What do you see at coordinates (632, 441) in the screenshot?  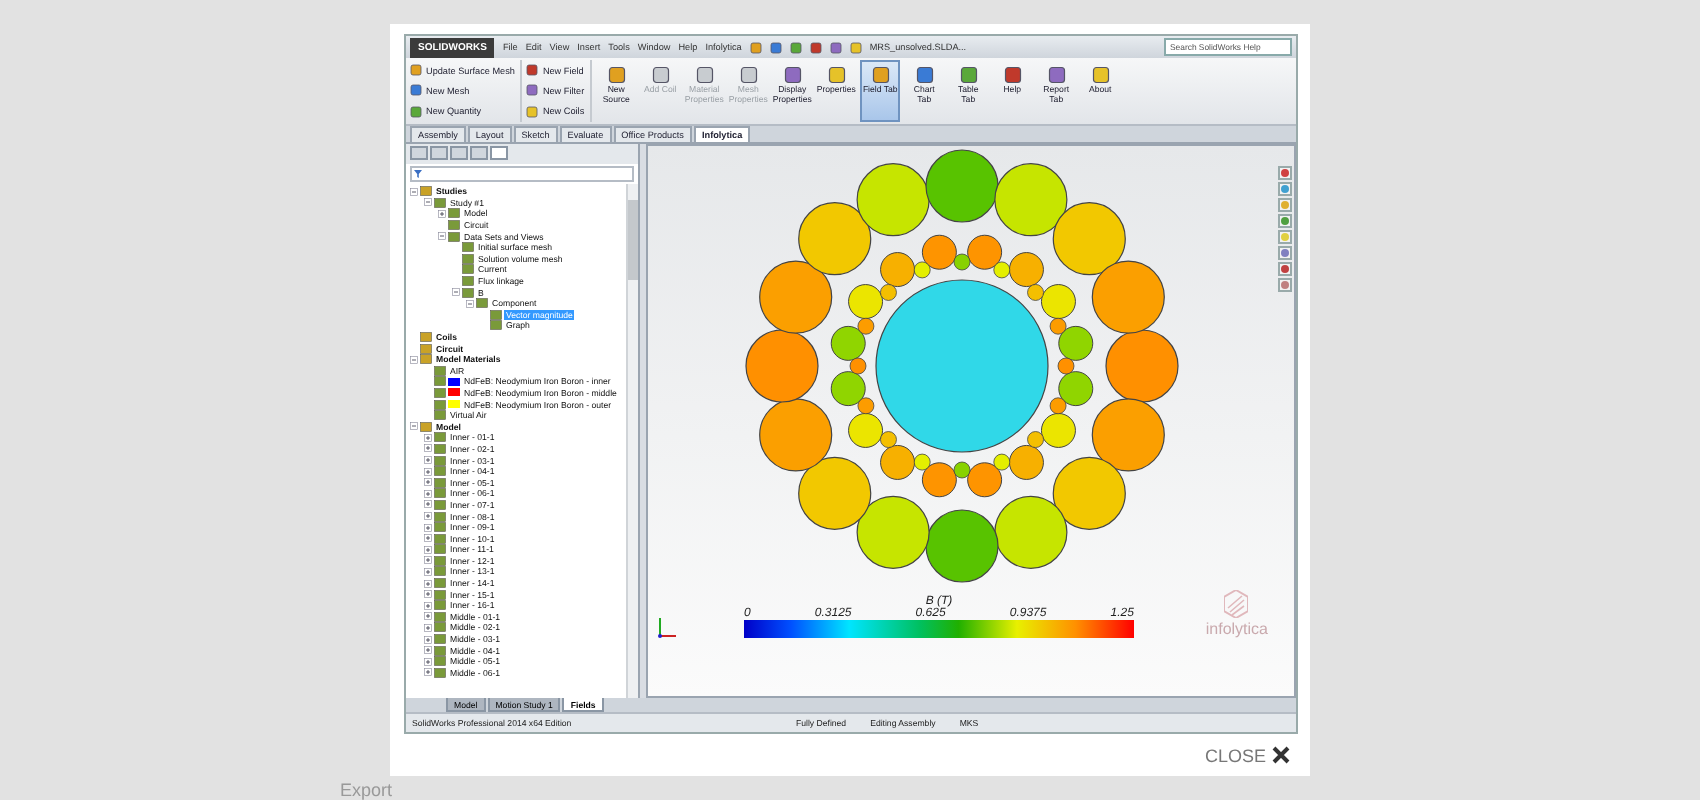 I see `scrollbar` at bounding box center [632, 441].